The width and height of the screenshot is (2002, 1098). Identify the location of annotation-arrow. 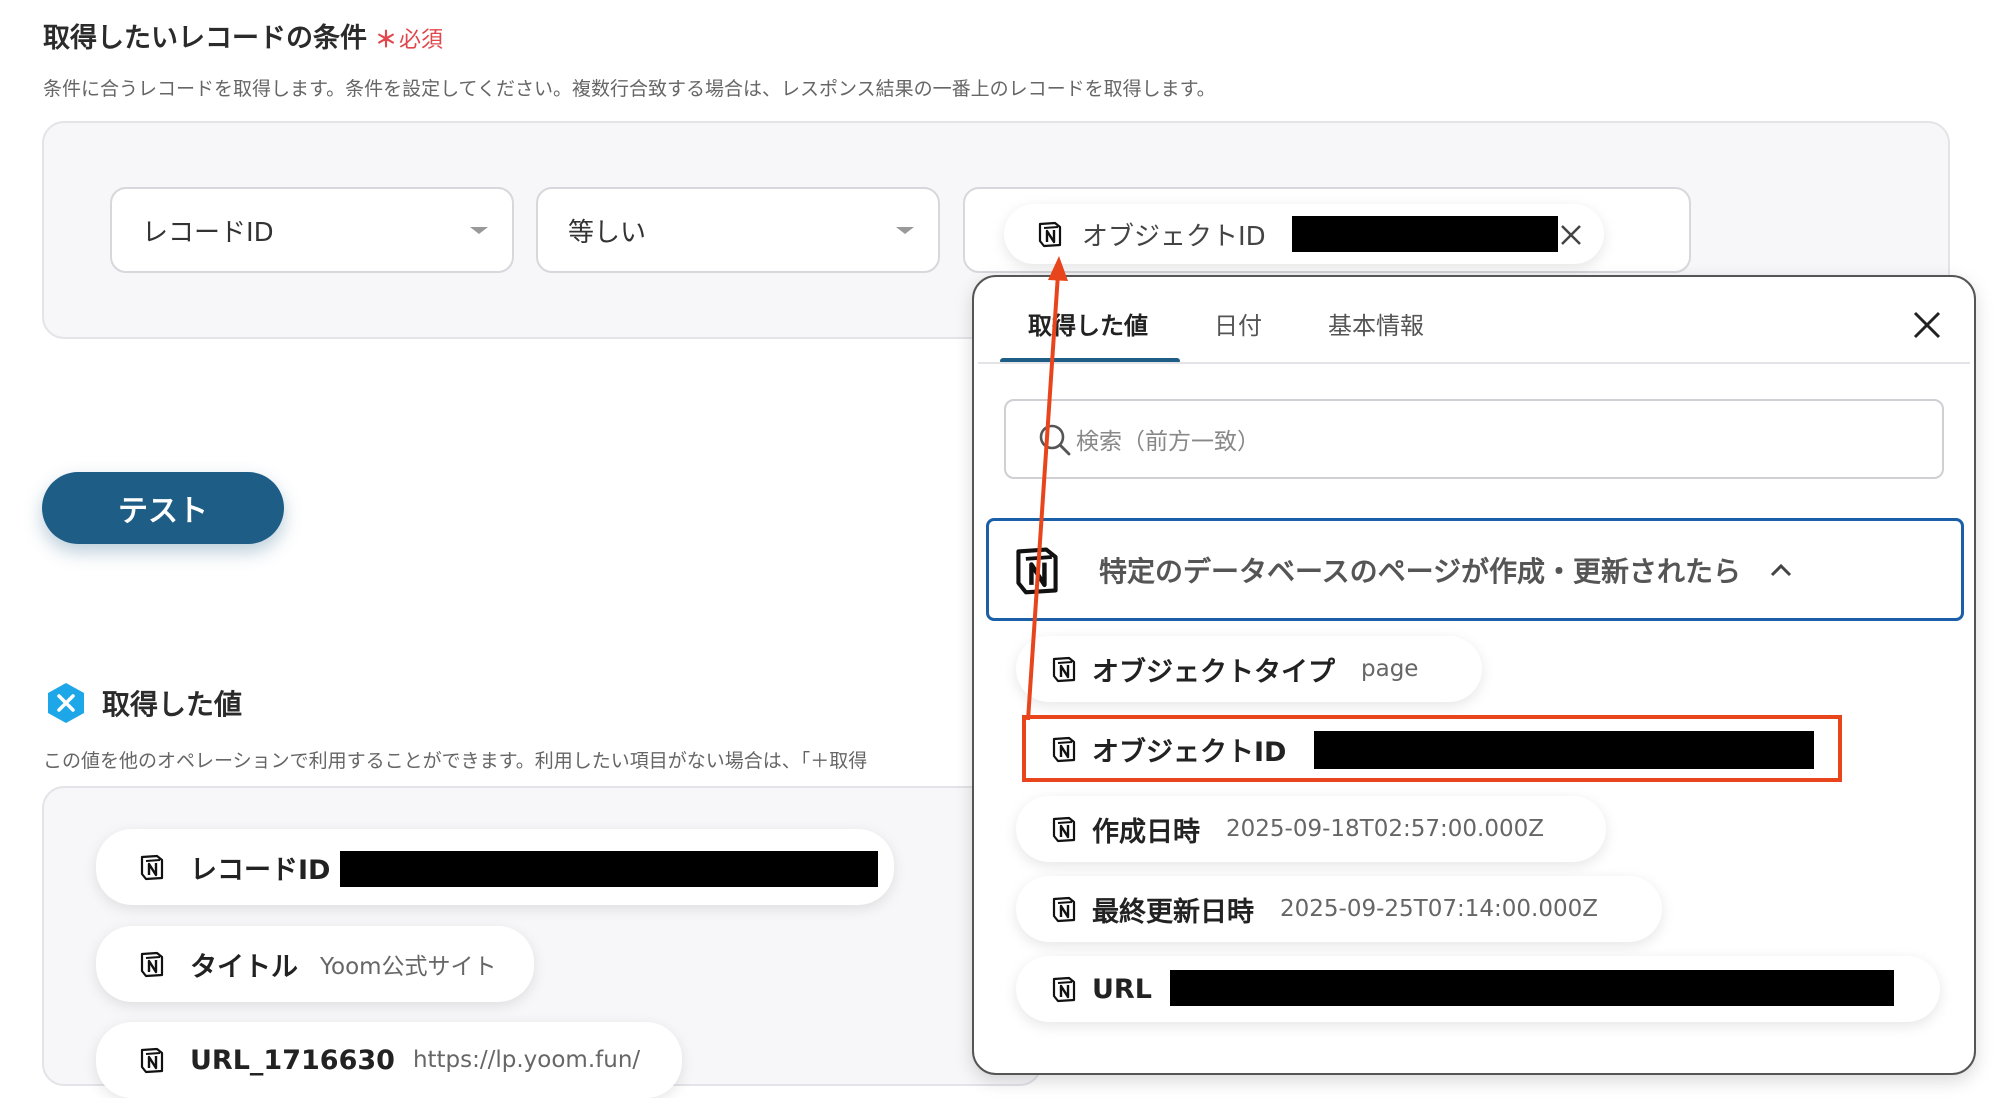
(1047, 488).